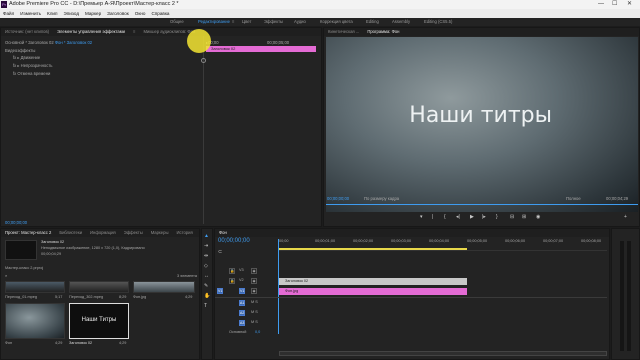  What do you see at coordinates (538, 217) in the screenshot?
I see `export-frame-icon: ◉` at bounding box center [538, 217].